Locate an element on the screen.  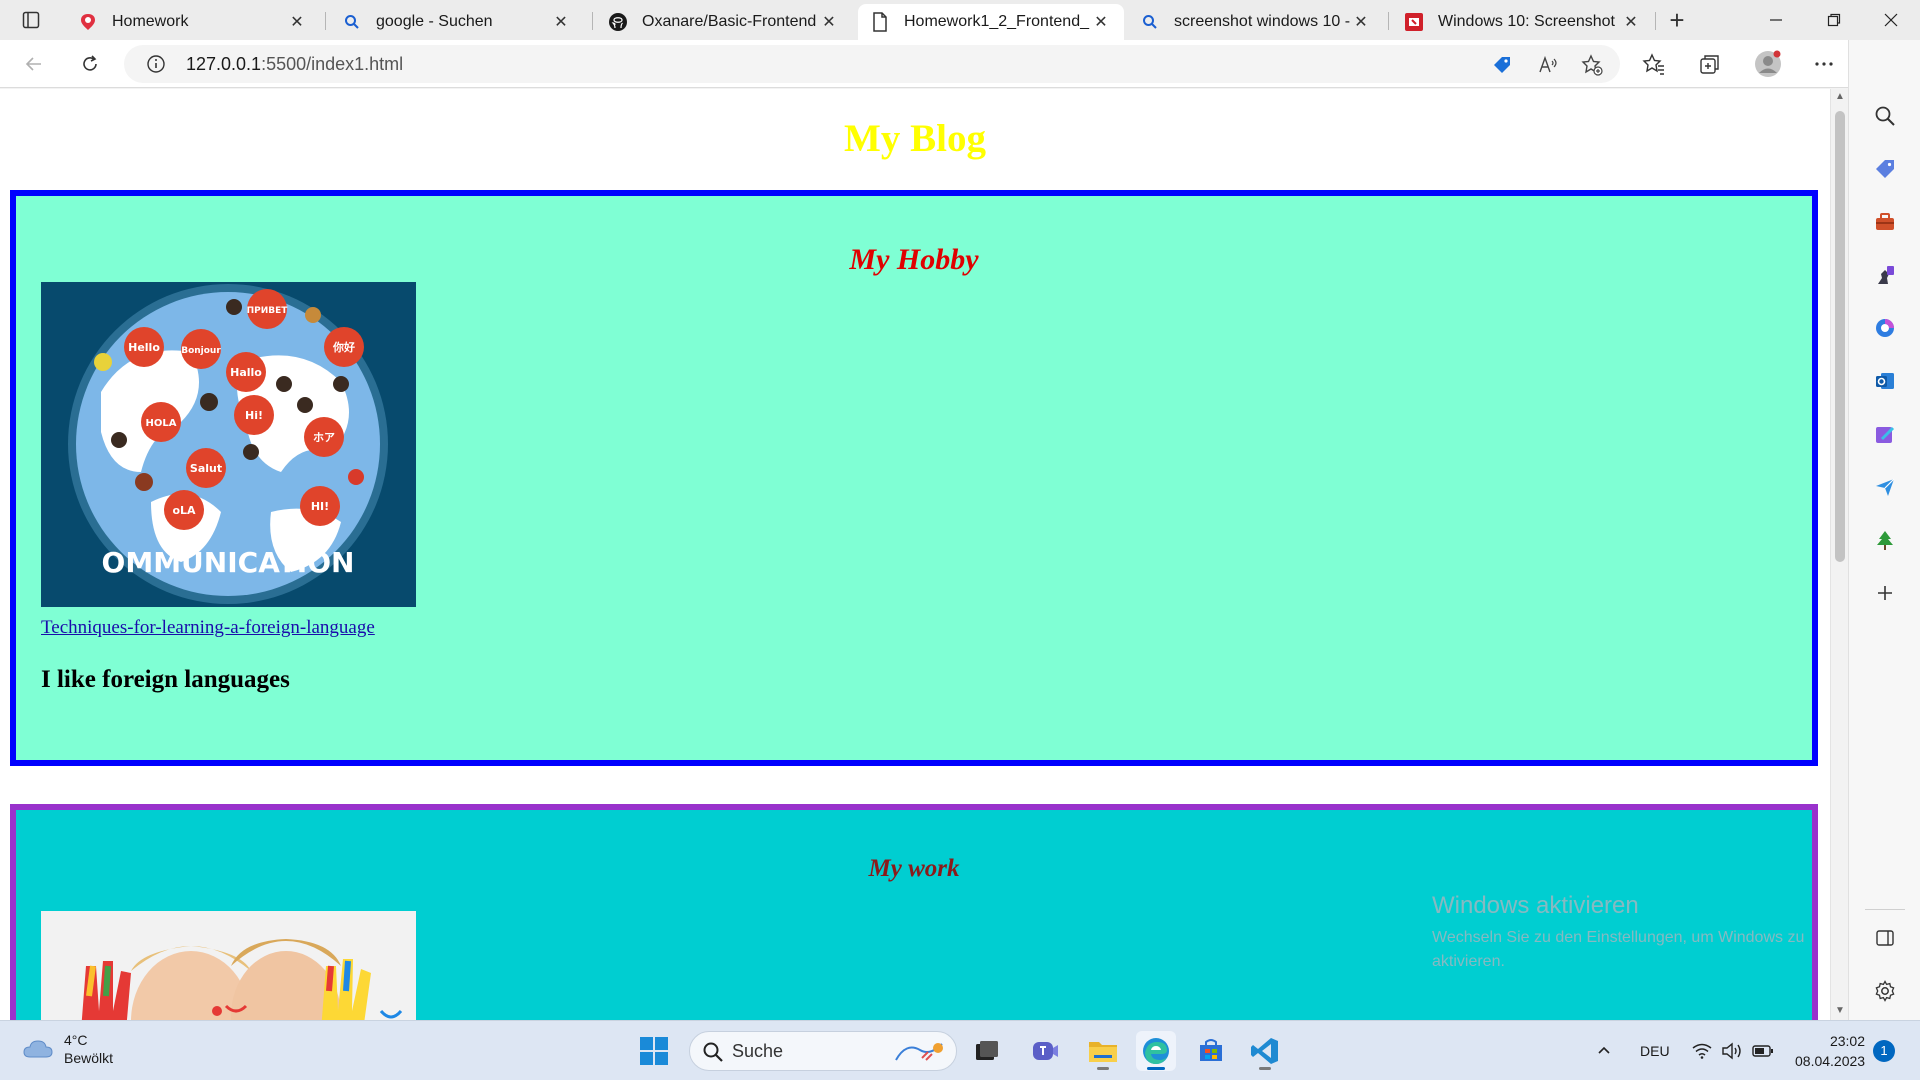
chevron-up-icon is located at coordinates (1604, 1050).